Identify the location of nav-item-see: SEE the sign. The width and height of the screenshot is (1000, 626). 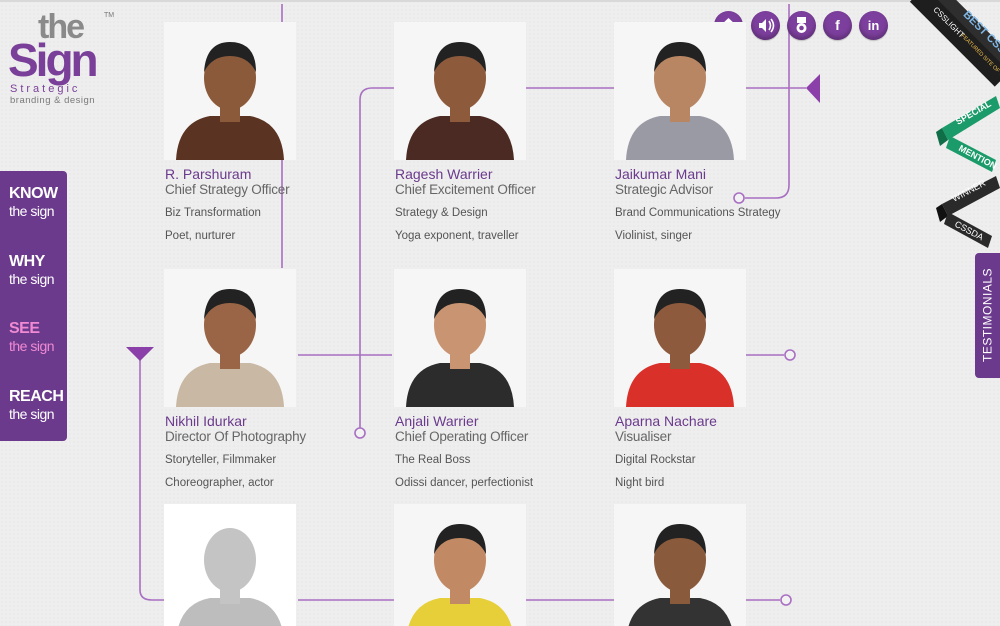
(37, 337).